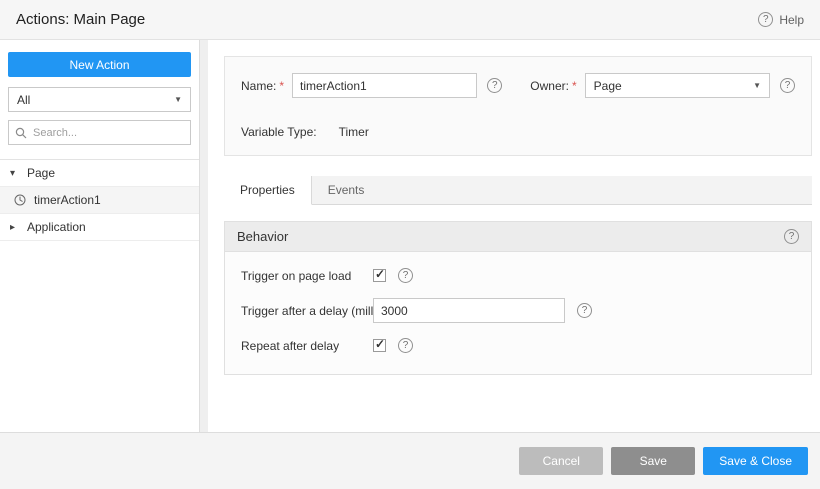  What do you see at coordinates (518, 106) in the screenshot?
I see `action-details-panel: Name:* ? Owner:* Page ▼ ? Variable Type:` at bounding box center [518, 106].